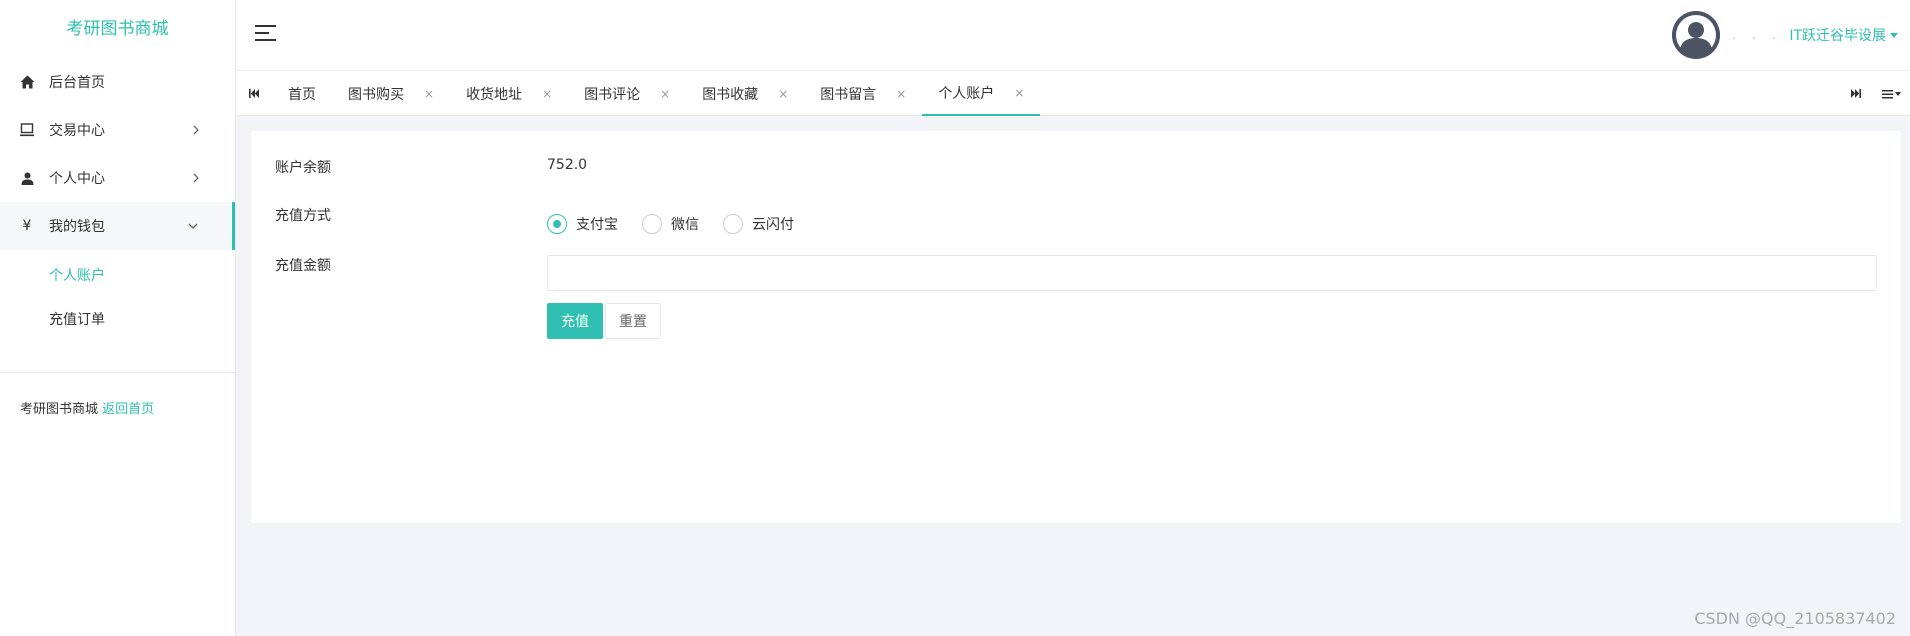  What do you see at coordinates (117, 178) in the screenshot?
I see `sidebar-item-personal: 个人中心` at bounding box center [117, 178].